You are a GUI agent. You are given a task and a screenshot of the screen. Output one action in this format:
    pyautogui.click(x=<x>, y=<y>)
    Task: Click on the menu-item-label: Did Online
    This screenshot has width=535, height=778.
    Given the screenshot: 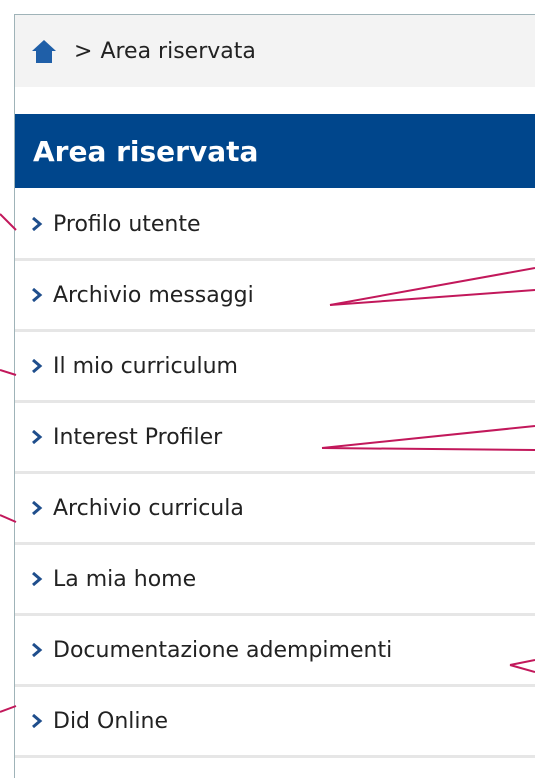 What is the action you would take?
    pyautogui.click(x=110, y=721)
    